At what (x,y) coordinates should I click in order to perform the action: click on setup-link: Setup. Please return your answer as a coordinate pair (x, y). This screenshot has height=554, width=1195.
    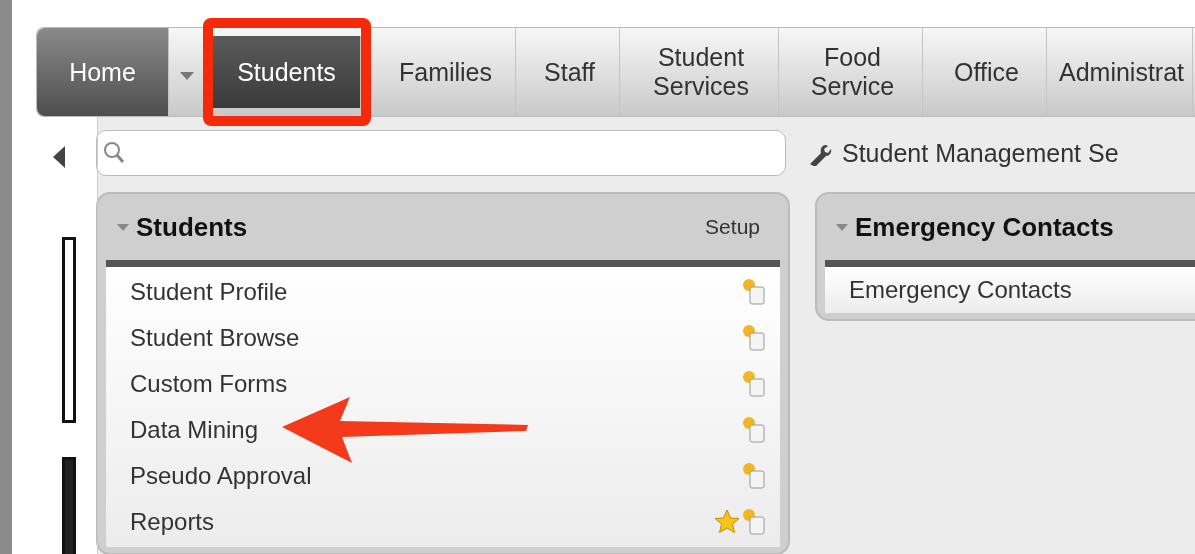
    Looking at the image, I should click on (732, 227).